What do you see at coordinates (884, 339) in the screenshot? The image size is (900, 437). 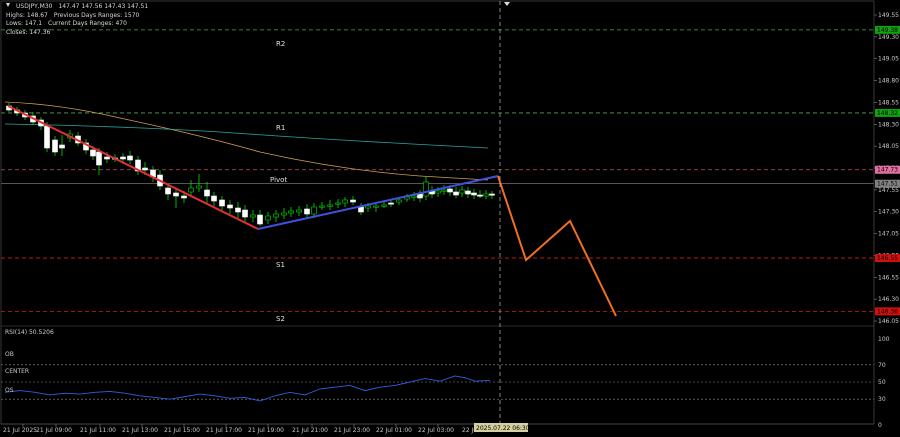 I see `rsi-tick-label: 100` at bounding box center [884, 339].